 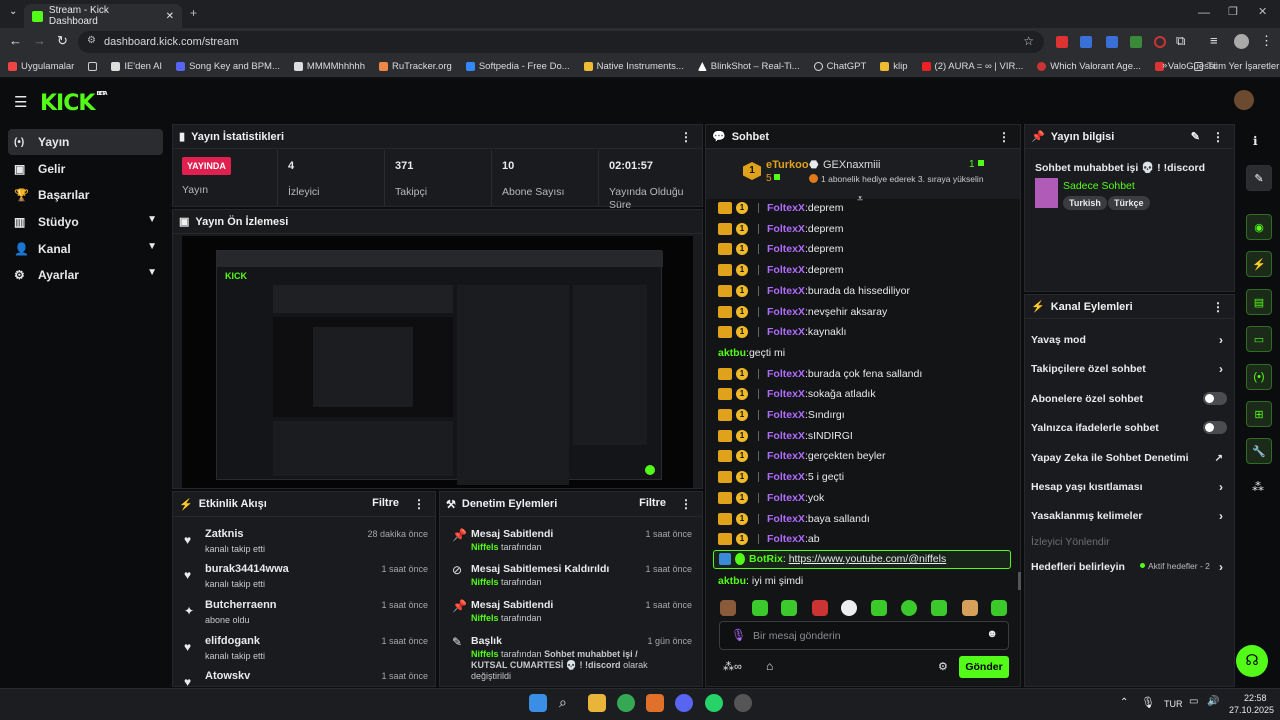 What do you see at coordinates (20, 102) in the screenshot?
I see `hamburger-menu-icon: ☰` at bounding box center [20, 102].